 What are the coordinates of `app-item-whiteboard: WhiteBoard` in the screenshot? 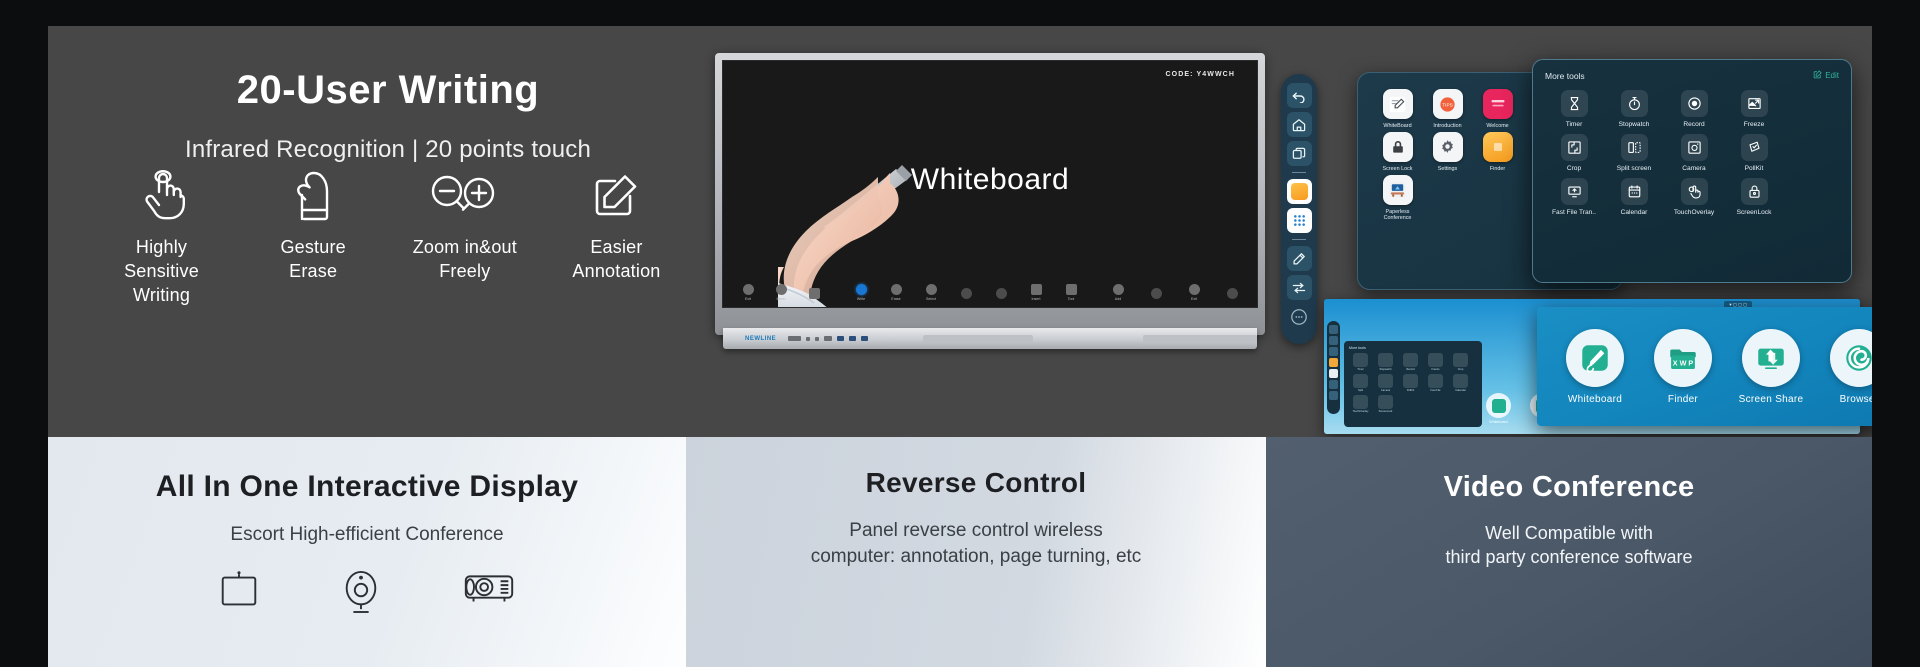 It's located at (1397, 109).